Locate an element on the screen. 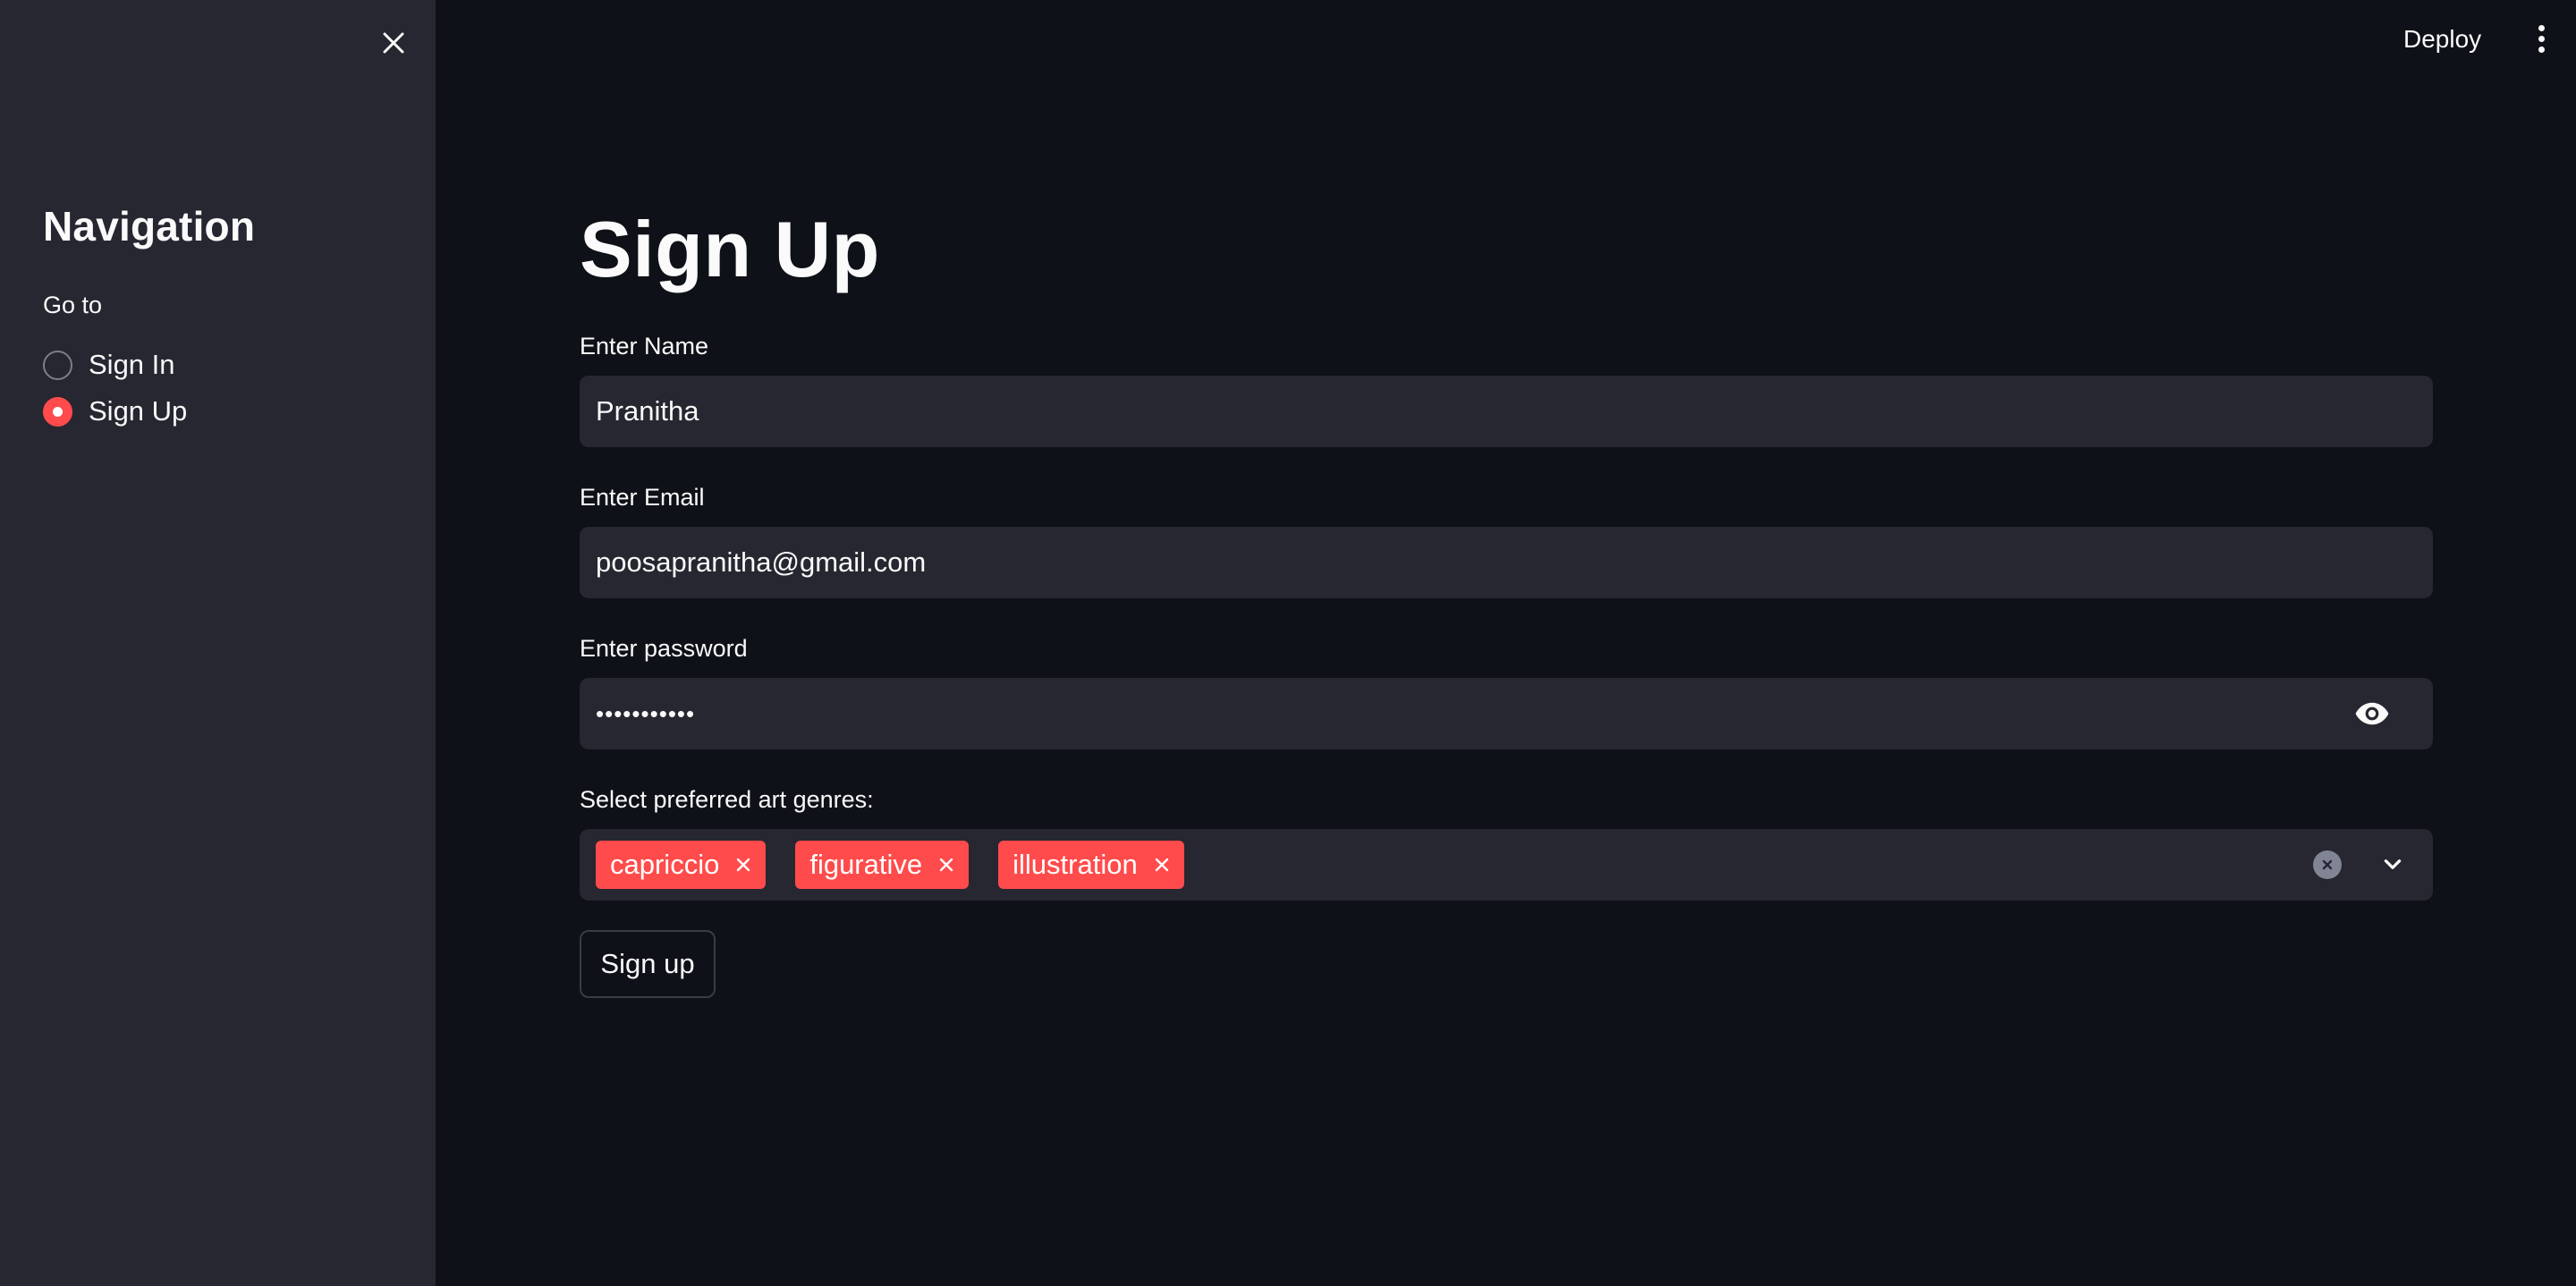 The image size is (2576, 1286). genres-label: Select preferred art genres: is located at coordinates (727, 799).